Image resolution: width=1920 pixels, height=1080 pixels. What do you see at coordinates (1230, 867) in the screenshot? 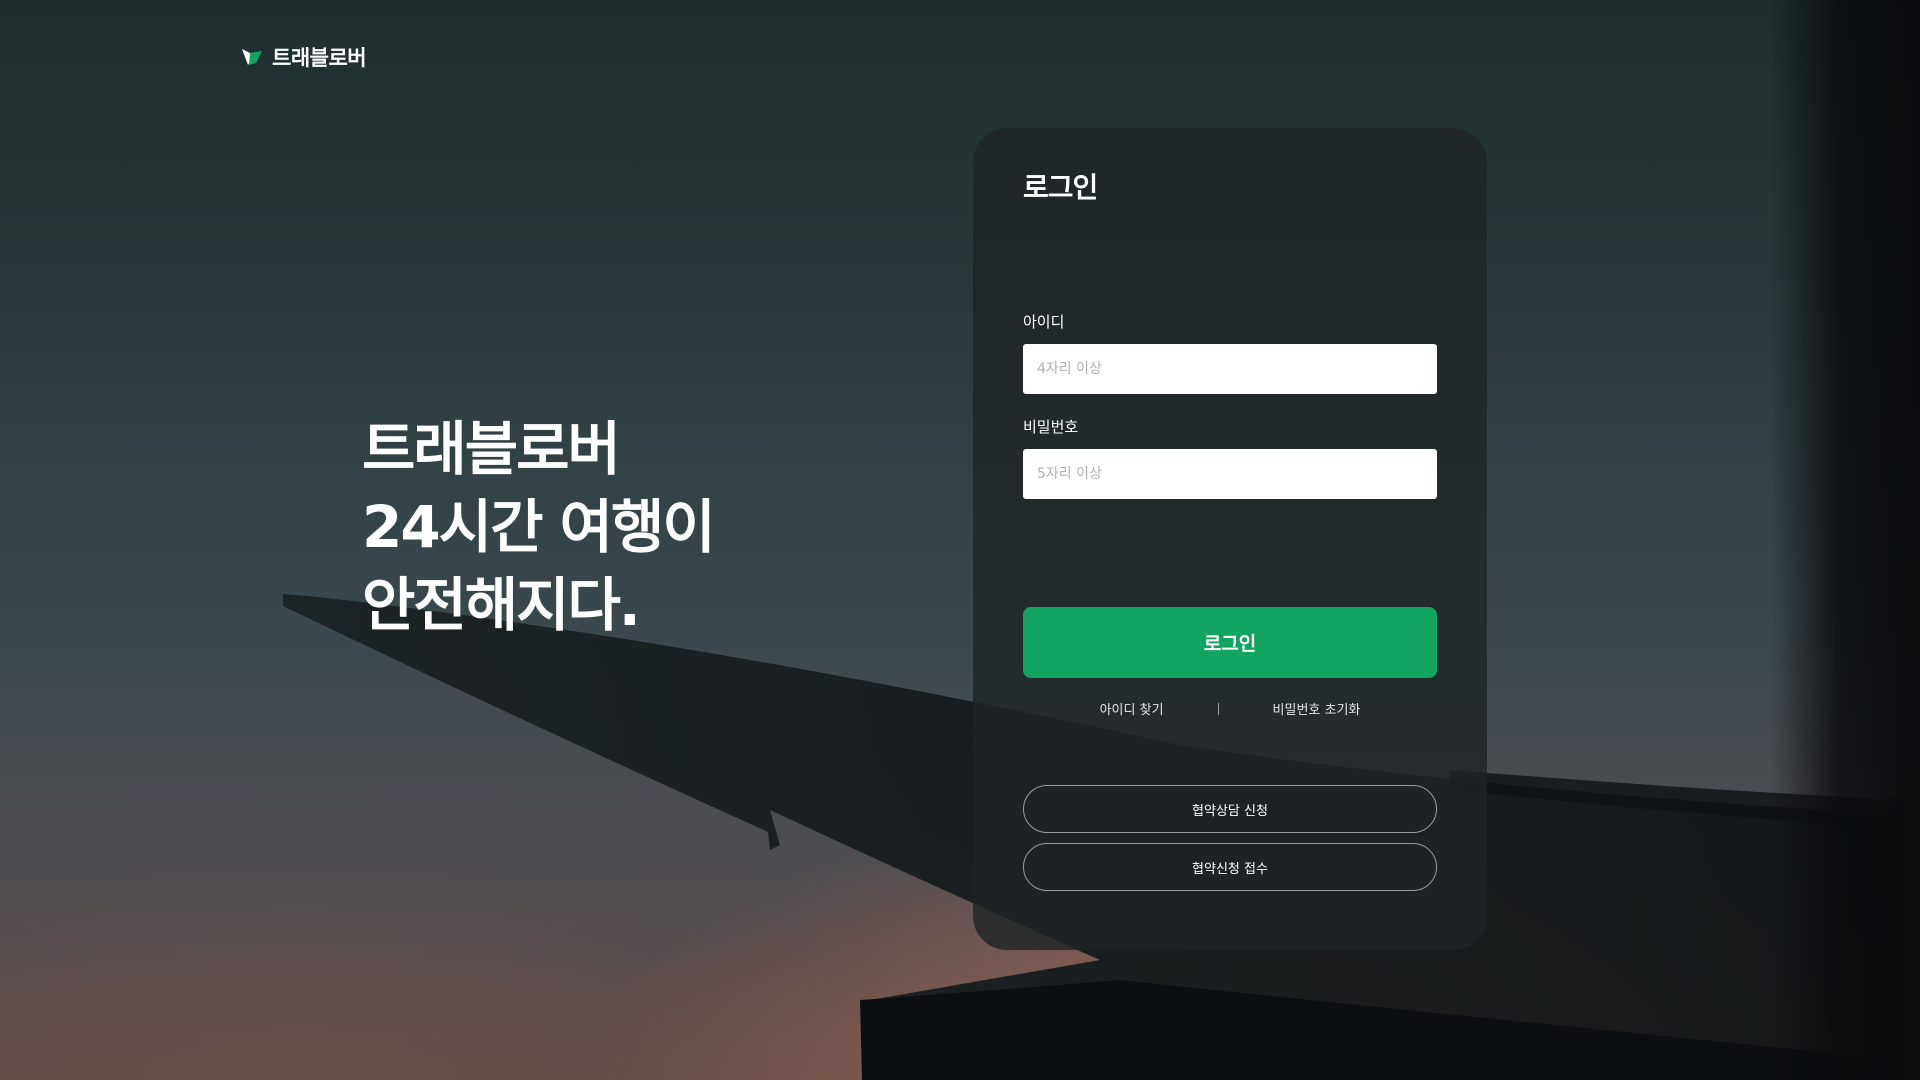
I see `application-receipt-button: 협약신청 접수` at bounding box center [1230, 867].